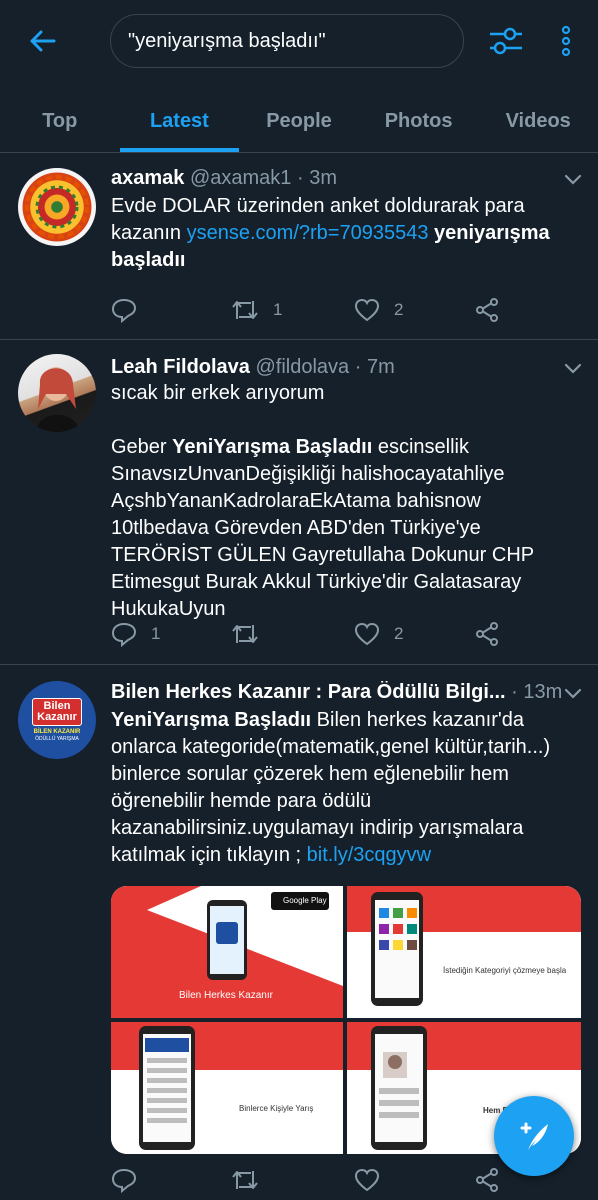 This screenshot has height=1200, width=598. I want to click on compose-tweet-button, so click(534, 1136).